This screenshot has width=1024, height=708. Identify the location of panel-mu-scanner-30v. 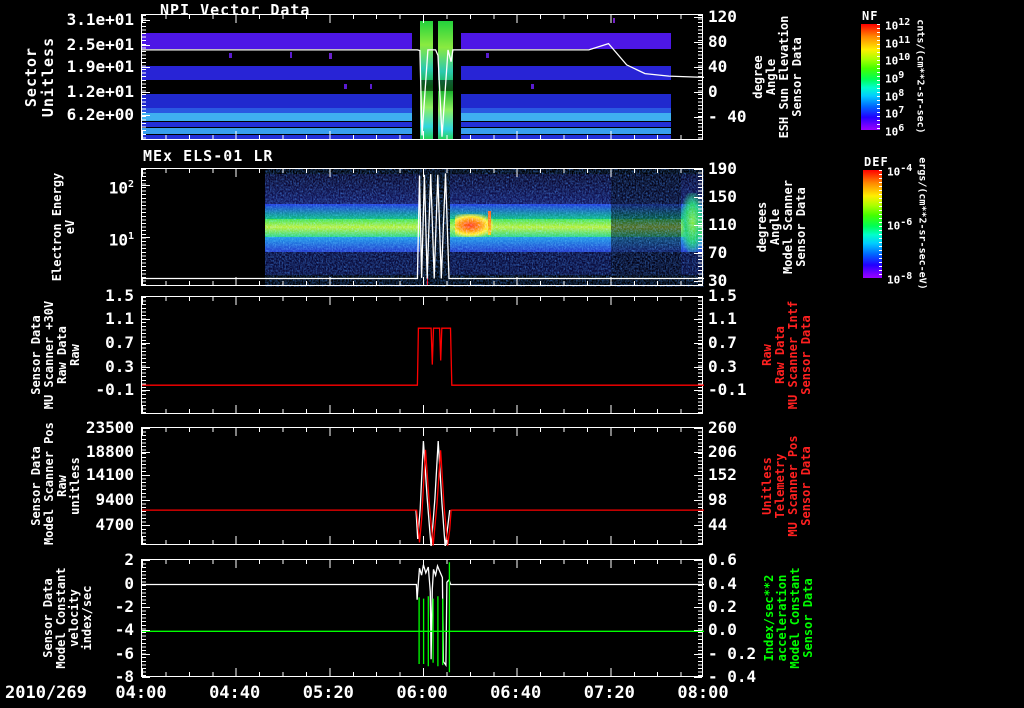
(422, 355).